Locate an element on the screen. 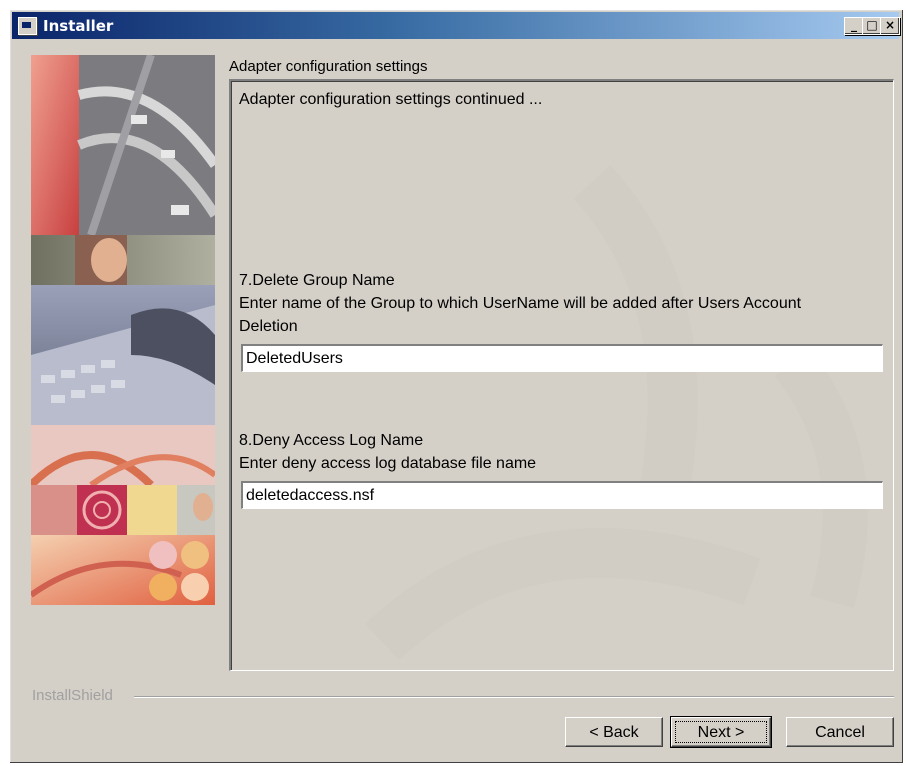  focus-ring is located at coordinates (721, 732).